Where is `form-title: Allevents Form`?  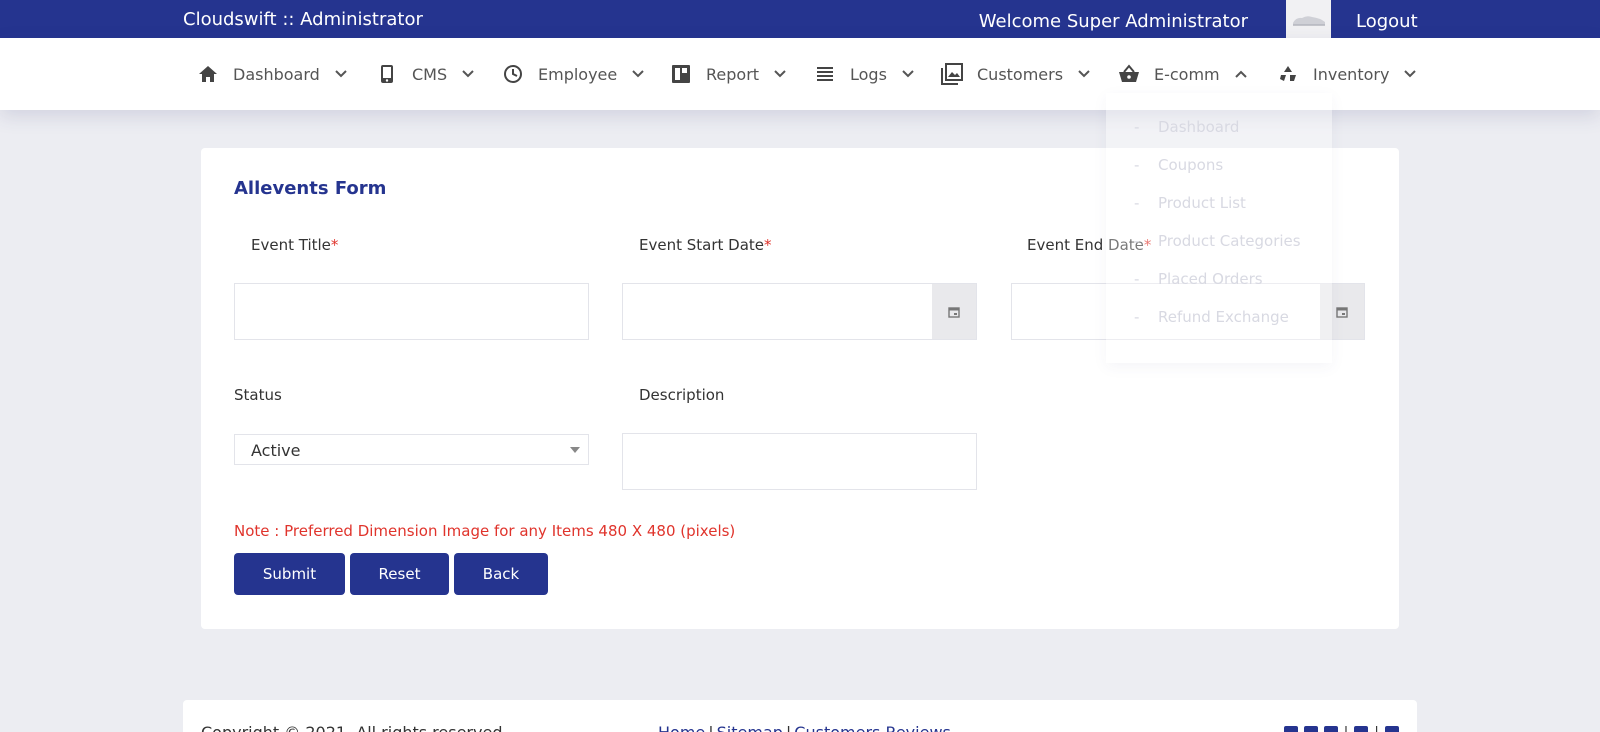
form-title: Allevents Form is located at coordinates (310, 188).